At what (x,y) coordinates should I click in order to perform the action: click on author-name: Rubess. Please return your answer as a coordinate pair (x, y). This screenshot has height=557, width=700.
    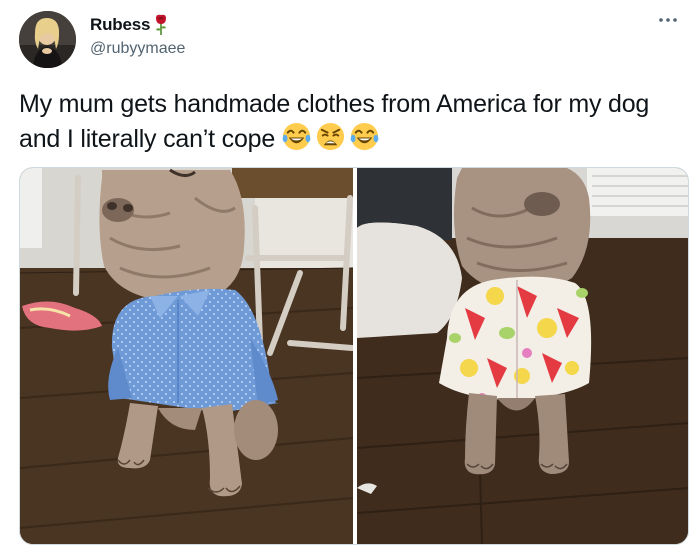
    Looking at the image, I should click on (120, 25).